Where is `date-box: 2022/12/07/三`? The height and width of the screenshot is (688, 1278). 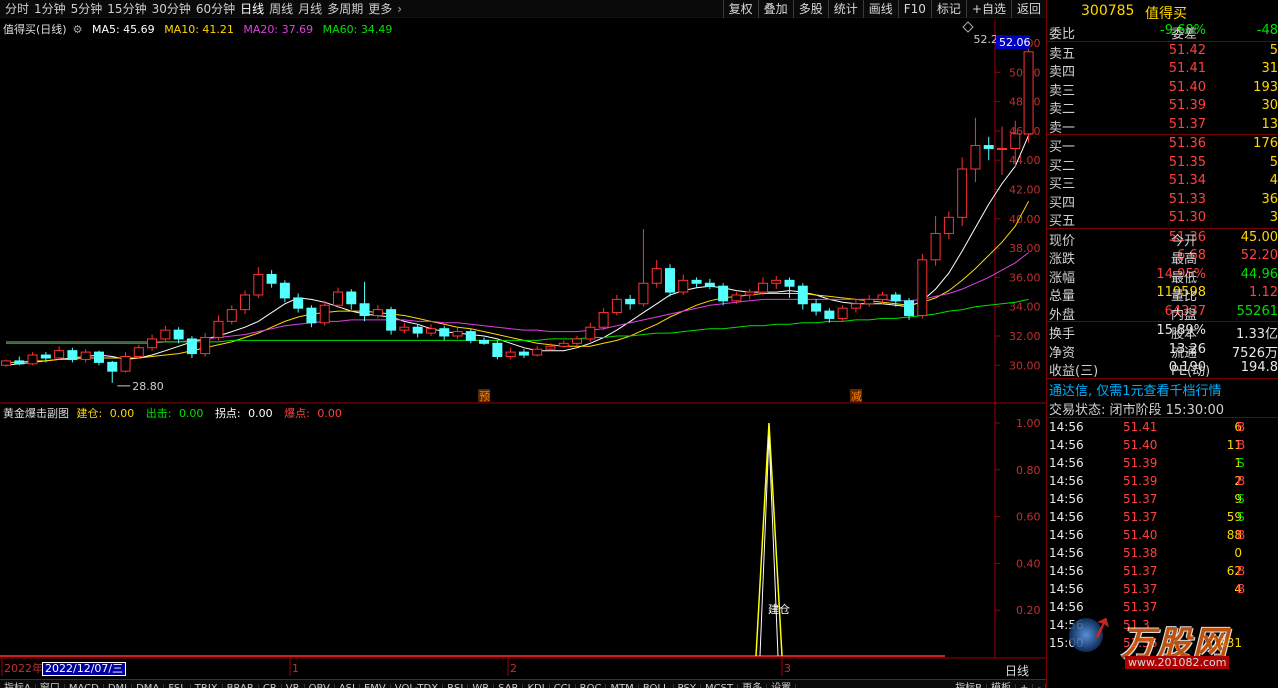
date-box: 2022/12/07/三 is located at coordinates (84, 669).